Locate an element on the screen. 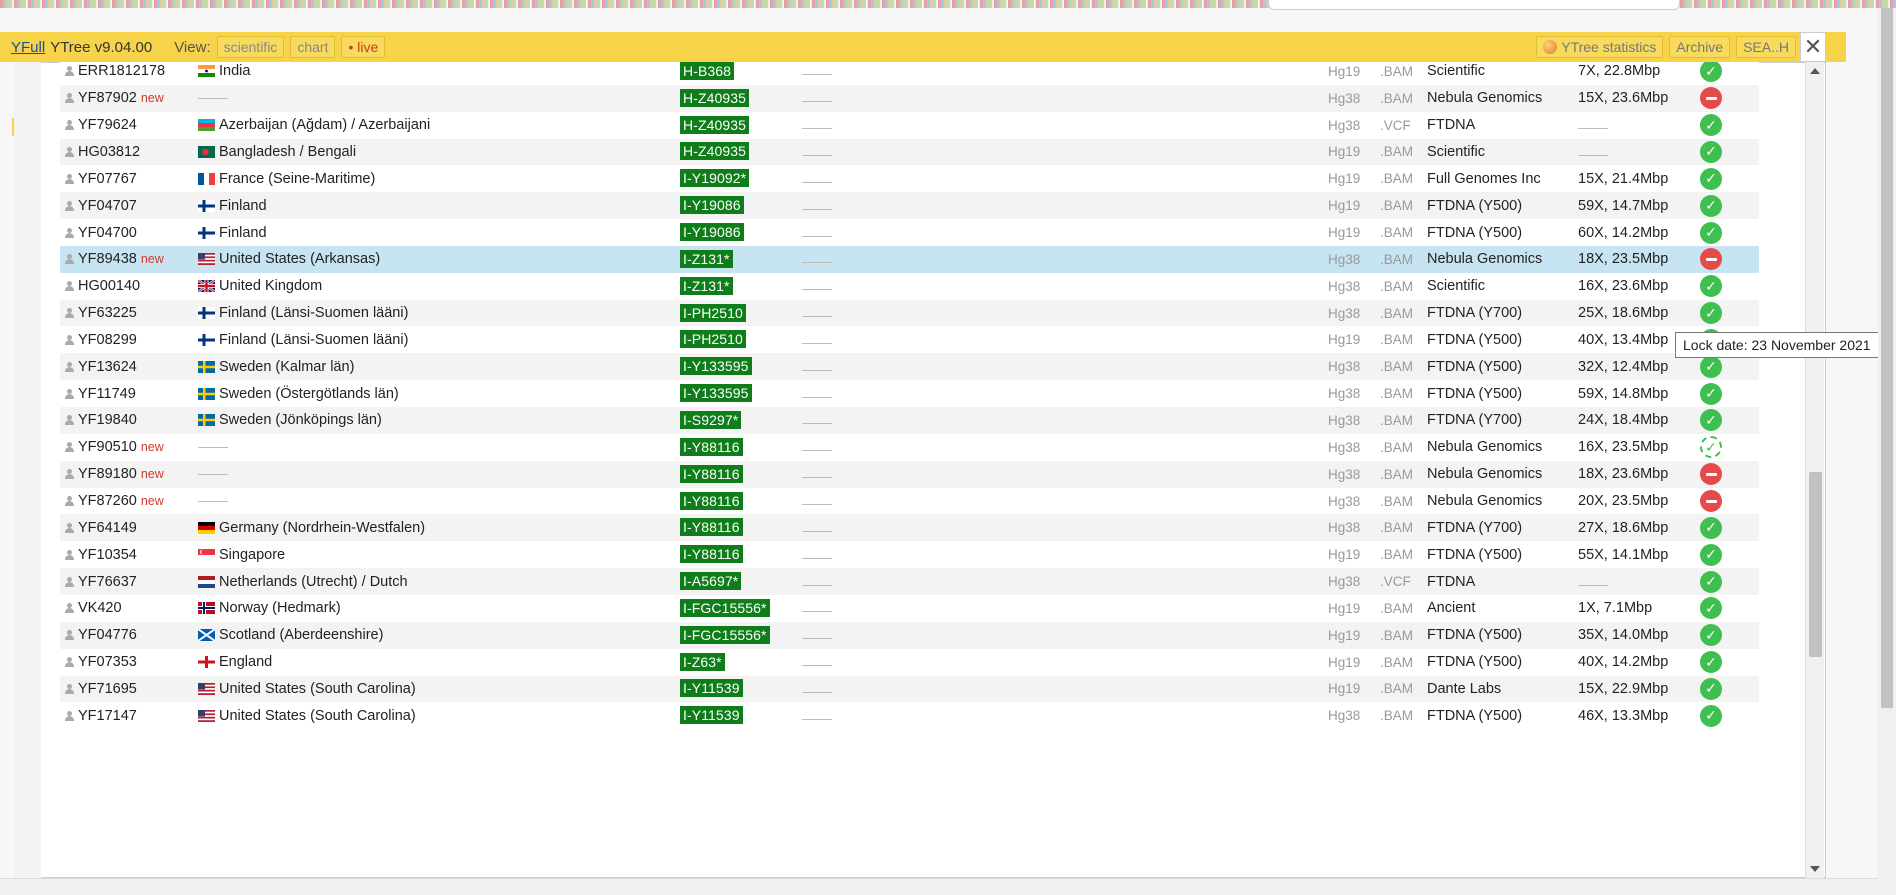  sample-id: YF04700 is located at coordinates (107, 233).